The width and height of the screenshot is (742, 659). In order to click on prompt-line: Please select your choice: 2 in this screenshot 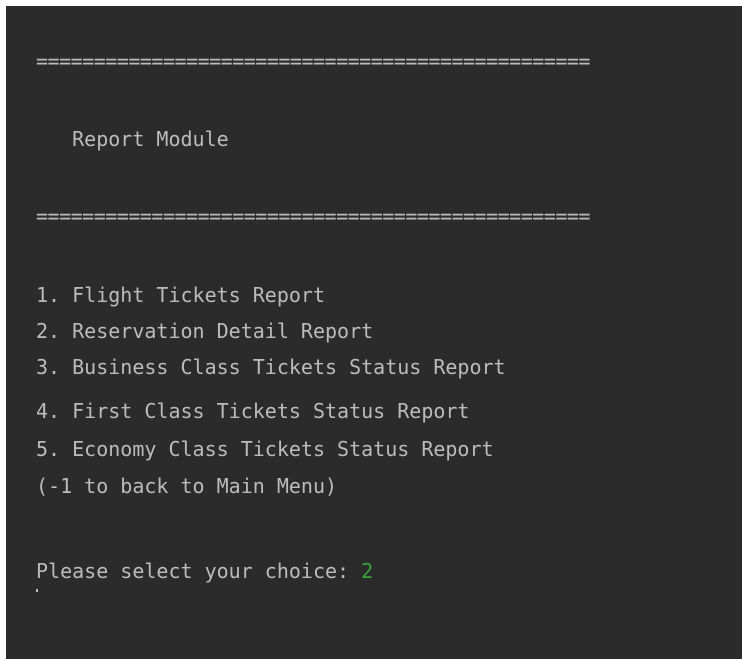, I will do `click(204, 571)`.